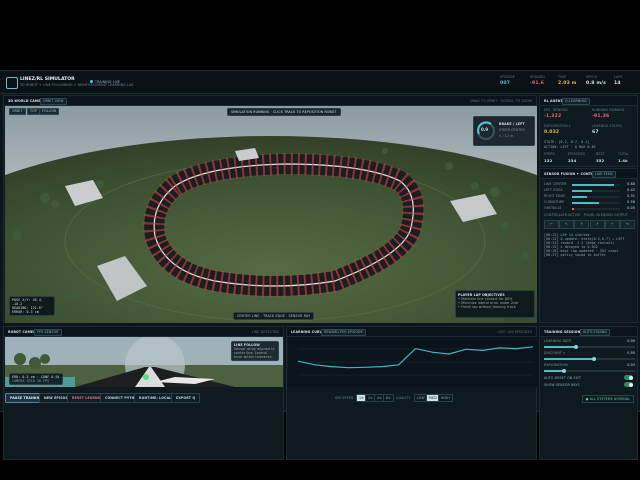  Describe the element at coordinates (28, 302) in the screenshot. I see `telemetry-pose: POSE X/Y: 45.4, -10.2` at that location.